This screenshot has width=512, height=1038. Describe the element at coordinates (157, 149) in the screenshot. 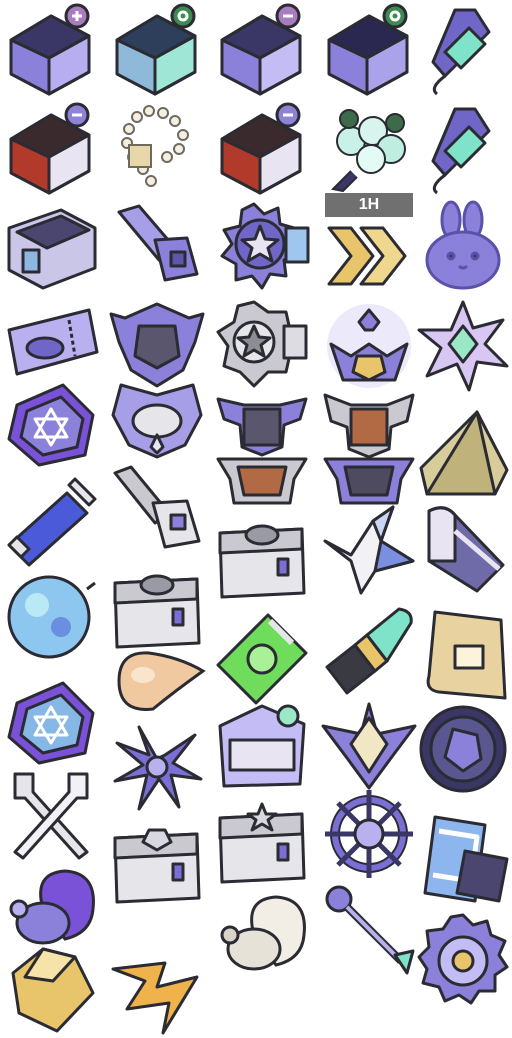

I see `pearl-bracelet-icon` at that location.